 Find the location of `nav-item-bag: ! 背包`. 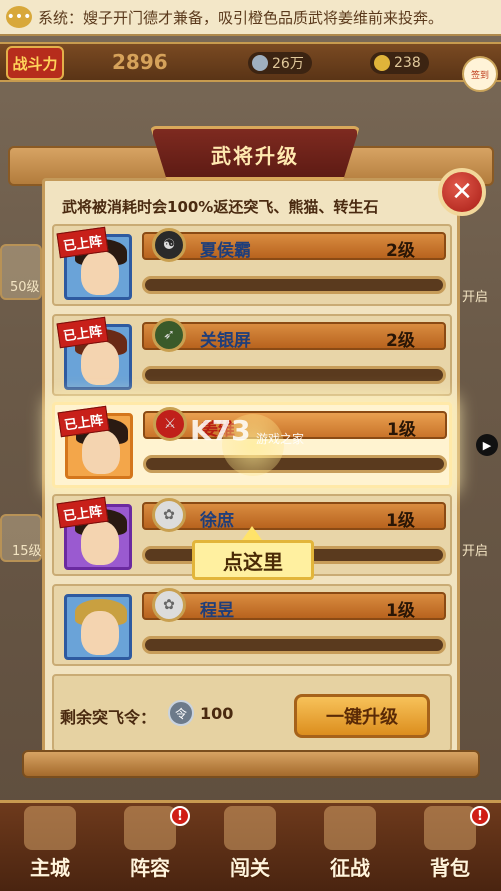

nav-item-bag: ! 背包 is located at coordinates (450, 845).